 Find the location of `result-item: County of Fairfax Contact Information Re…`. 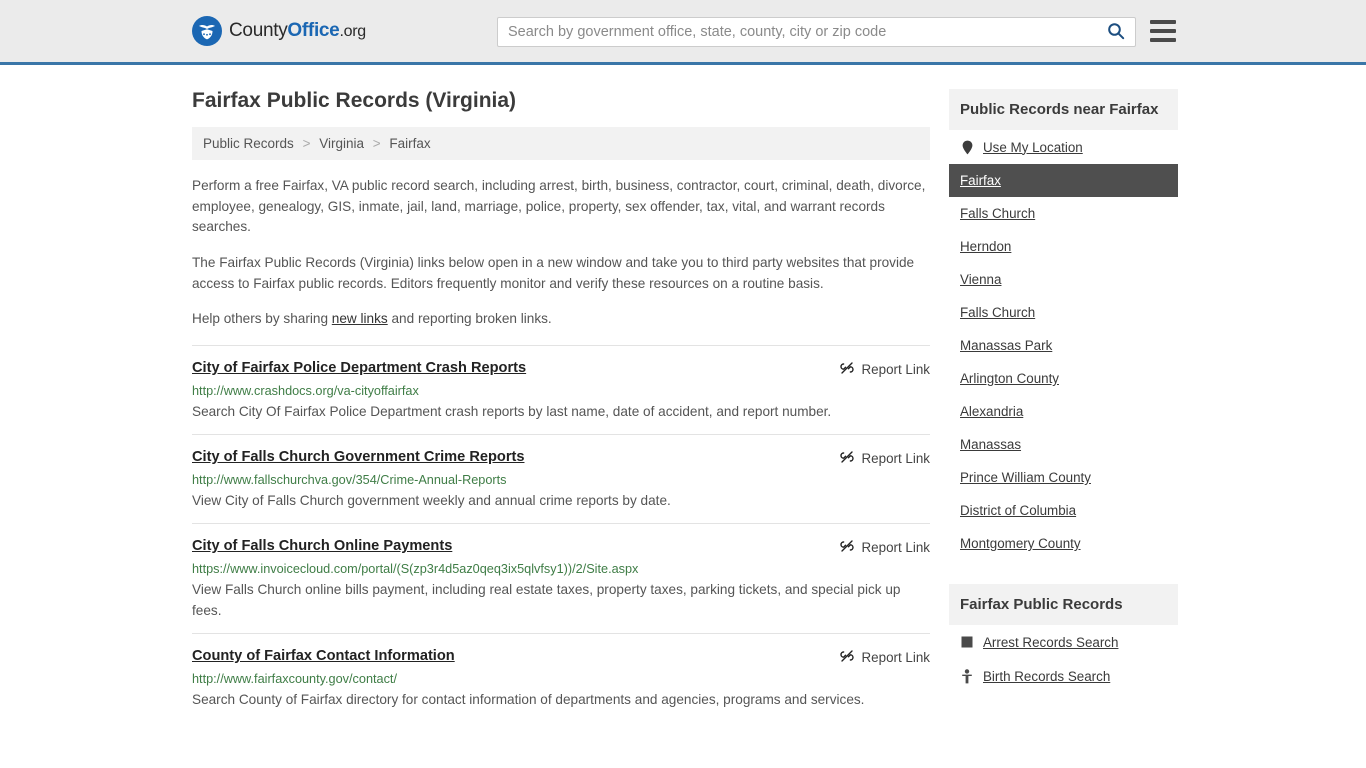

result-item: County of Fairfax Contact Information Re… is located at coordinates (561, 677).